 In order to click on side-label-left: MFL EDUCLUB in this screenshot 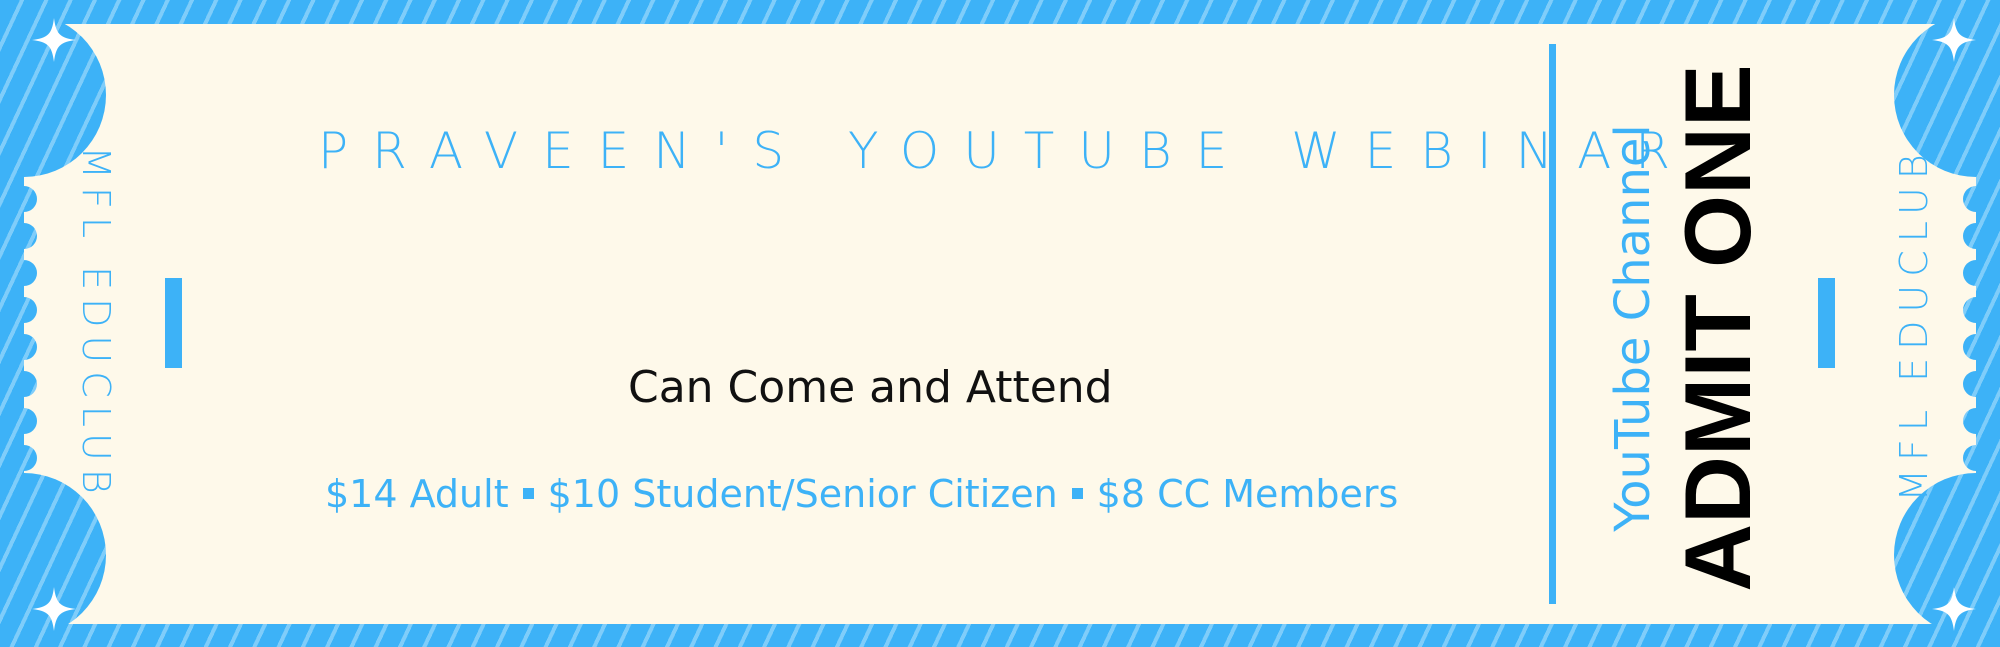, I will do `click(96, 324)`.